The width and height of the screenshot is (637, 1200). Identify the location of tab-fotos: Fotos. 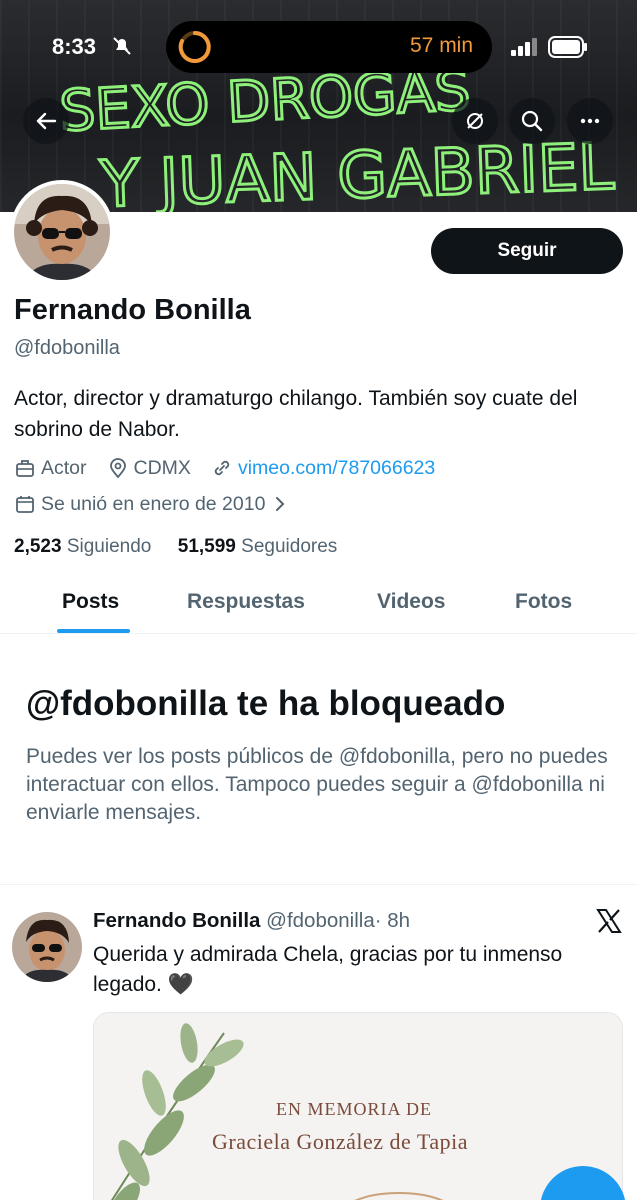
(543, 602).